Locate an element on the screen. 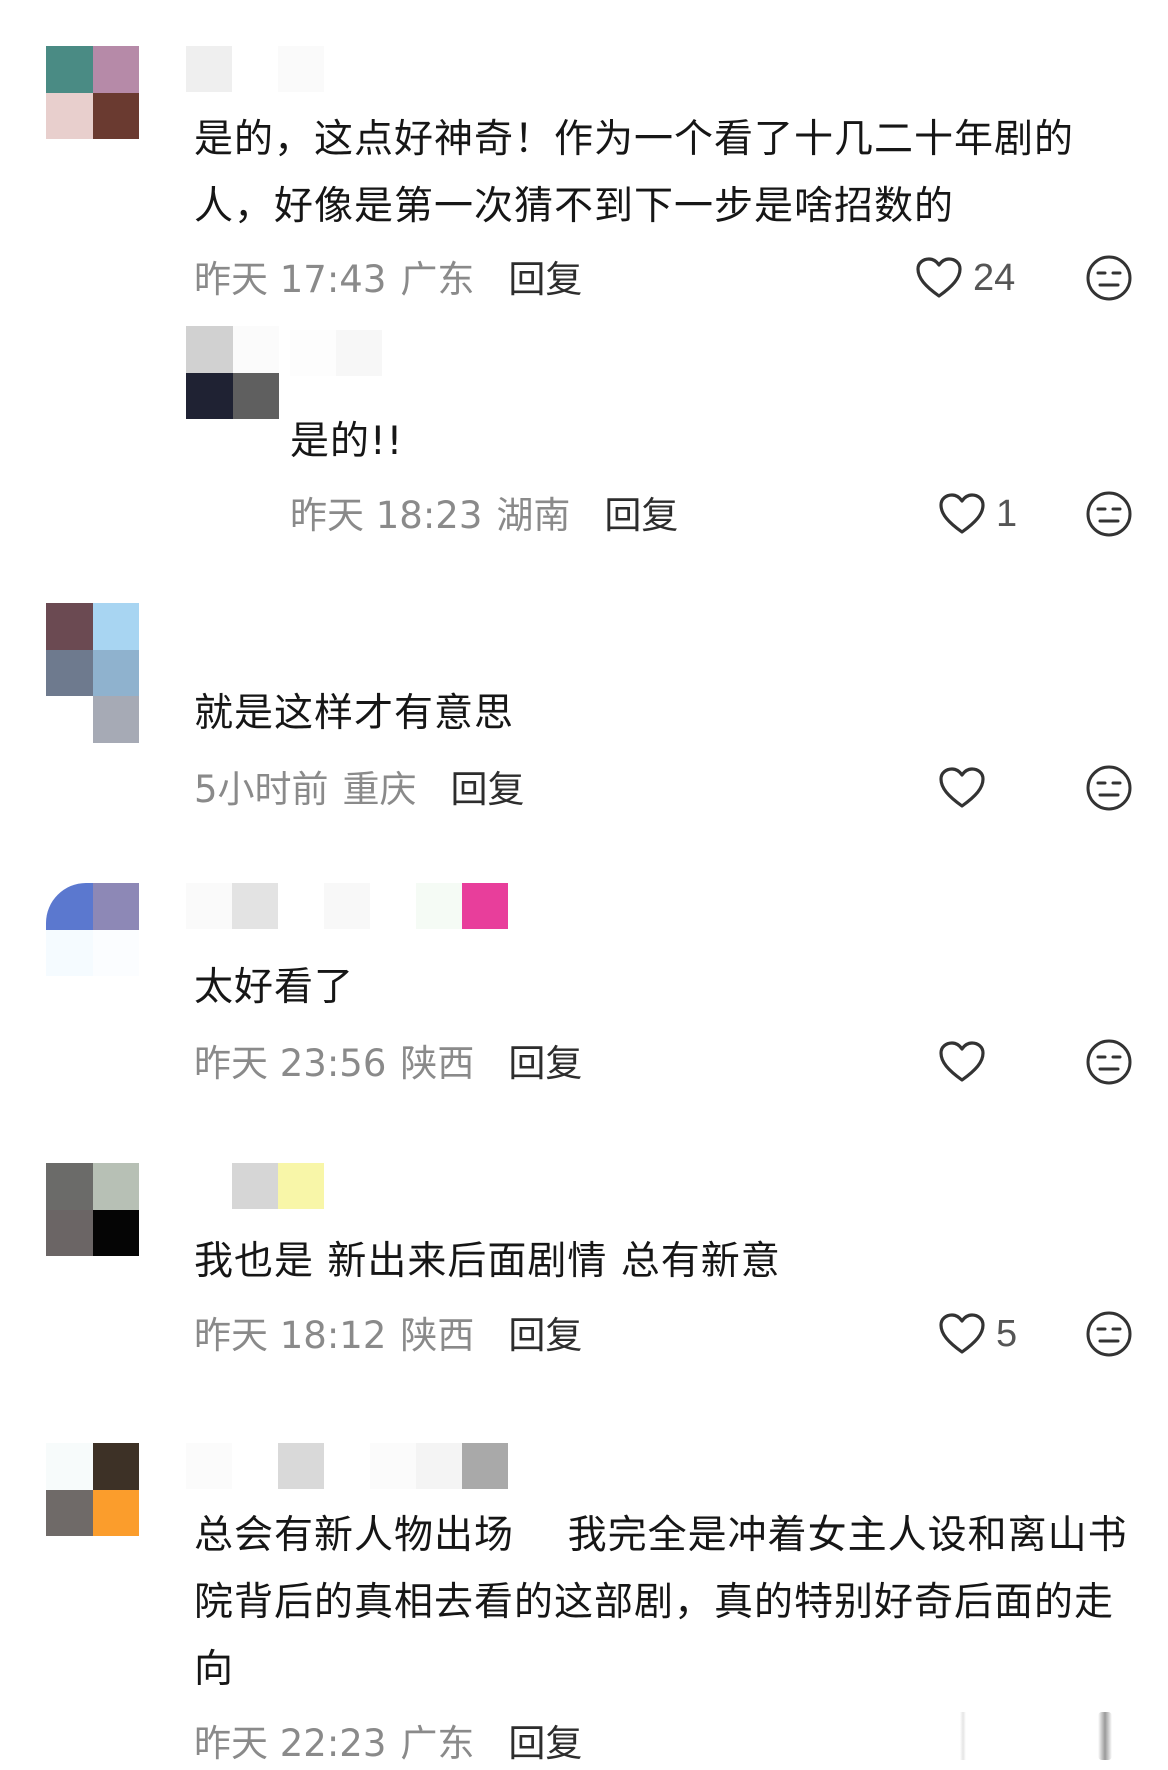 The width and height of the screenshot is (1168, 1770). scroll-indicator-faint is located at coordinates (963, 1736).